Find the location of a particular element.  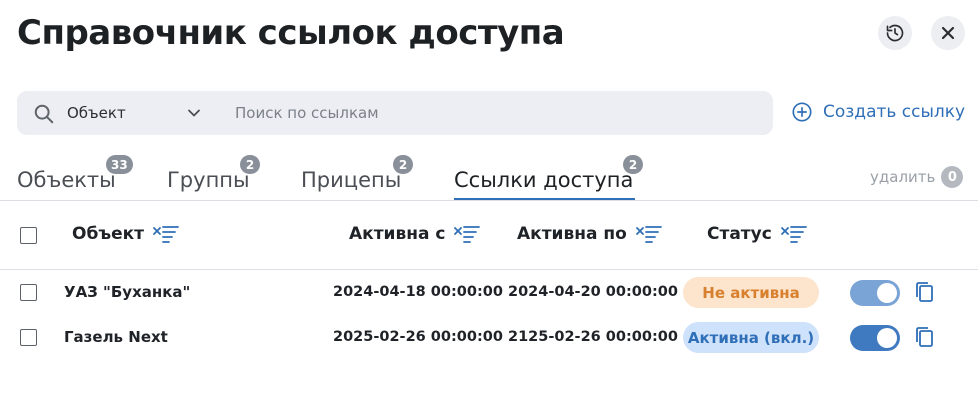

header-divider is located at coordinates (489, 269).